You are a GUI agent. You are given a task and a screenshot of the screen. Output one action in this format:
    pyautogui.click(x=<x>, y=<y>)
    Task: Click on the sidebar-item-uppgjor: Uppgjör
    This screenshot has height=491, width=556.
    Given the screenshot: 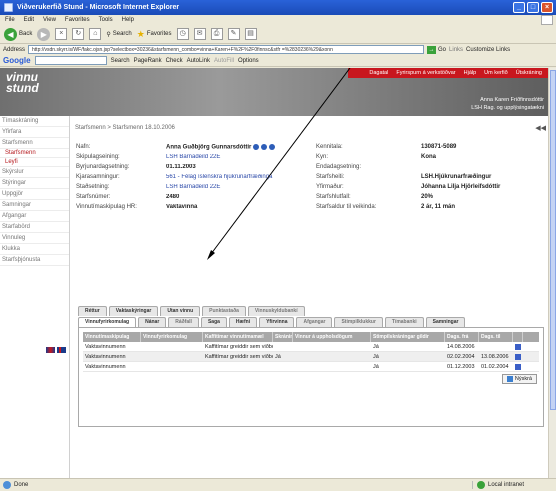 What is the action you would take?
    pyautogui.click(x=34, y=194)
    